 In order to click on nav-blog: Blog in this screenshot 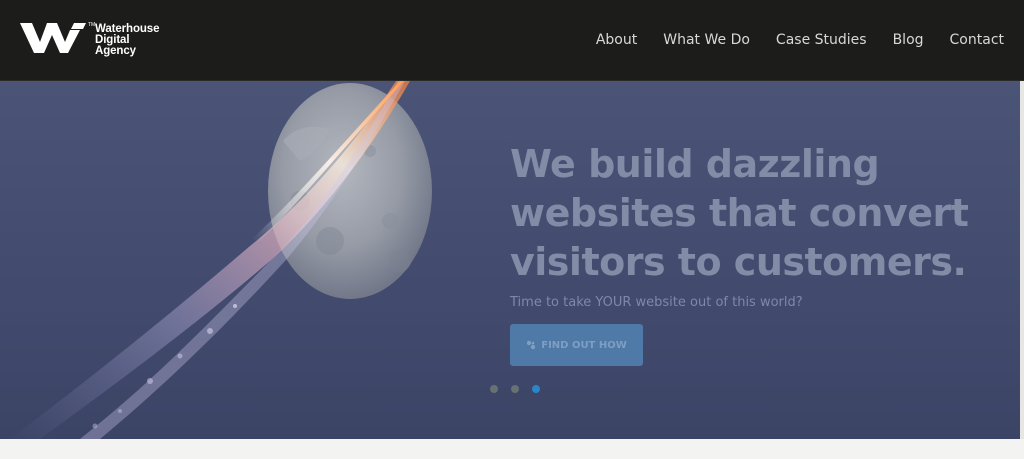, I will do `click(908, 40)`.